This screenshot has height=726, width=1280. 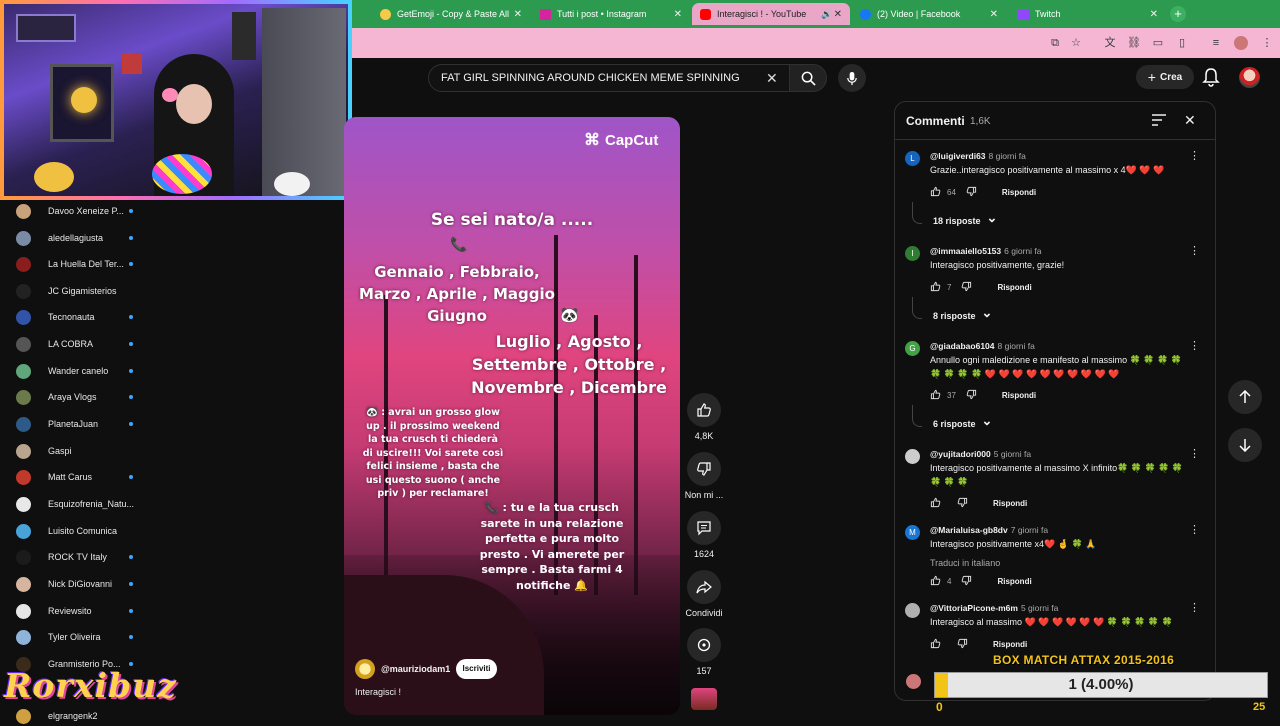 What do you see at coordinates (1076, 43) in the screenshot?
I see `bookmark-star-icon: ☆` at bounding box center [1076, 43].